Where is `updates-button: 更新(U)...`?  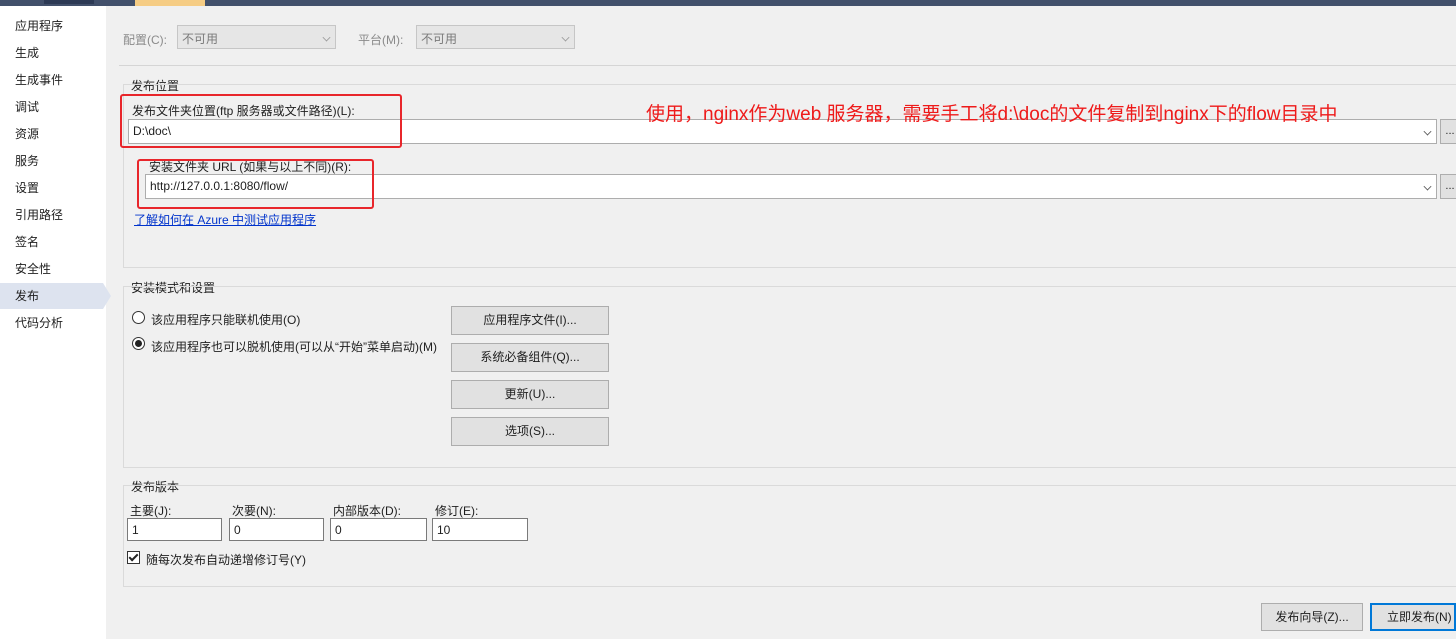
updates-button: 更新(U)... is located at coordinates (530, 394).